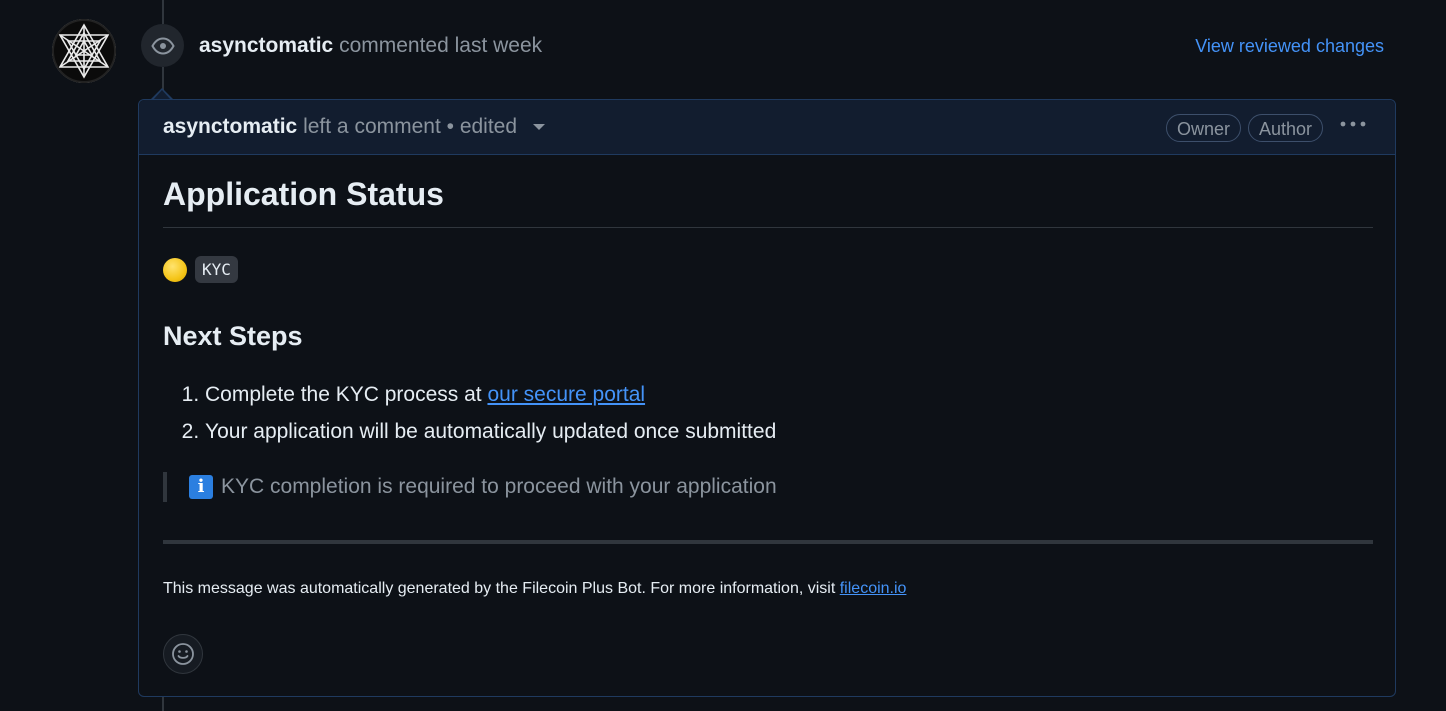 Image resolution: width=1446 pixels, height=711 pixels. Describe the element at coordinates (303, 194) in the screenshot. I see `application-status-heading: Application Status` at that location.